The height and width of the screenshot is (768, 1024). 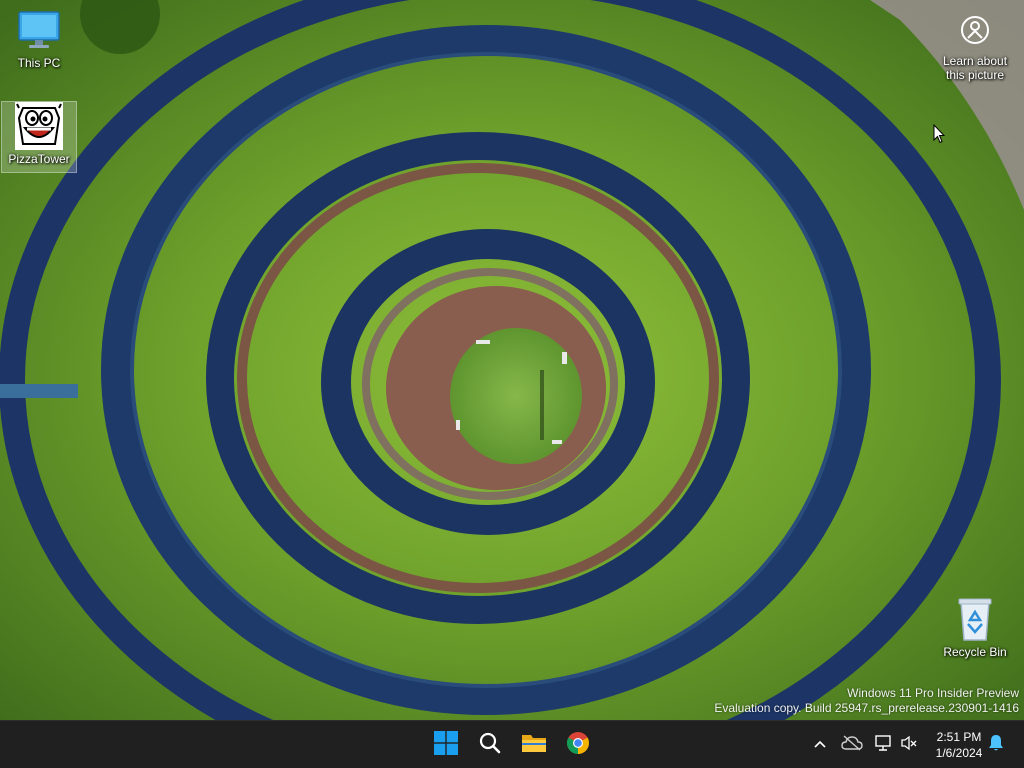 What do you see at coordinates (975, 68) in the screenshot?
I see `learn-about-picture-label: Learn about this picture` at bounding box center [975, 68].